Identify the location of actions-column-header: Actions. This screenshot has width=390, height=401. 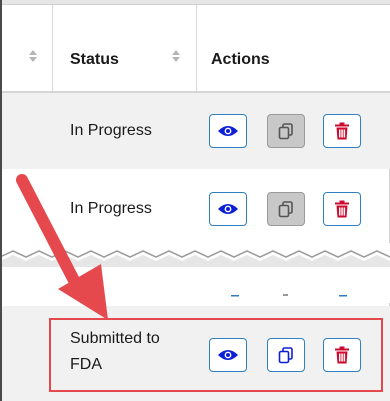
(240, 59).